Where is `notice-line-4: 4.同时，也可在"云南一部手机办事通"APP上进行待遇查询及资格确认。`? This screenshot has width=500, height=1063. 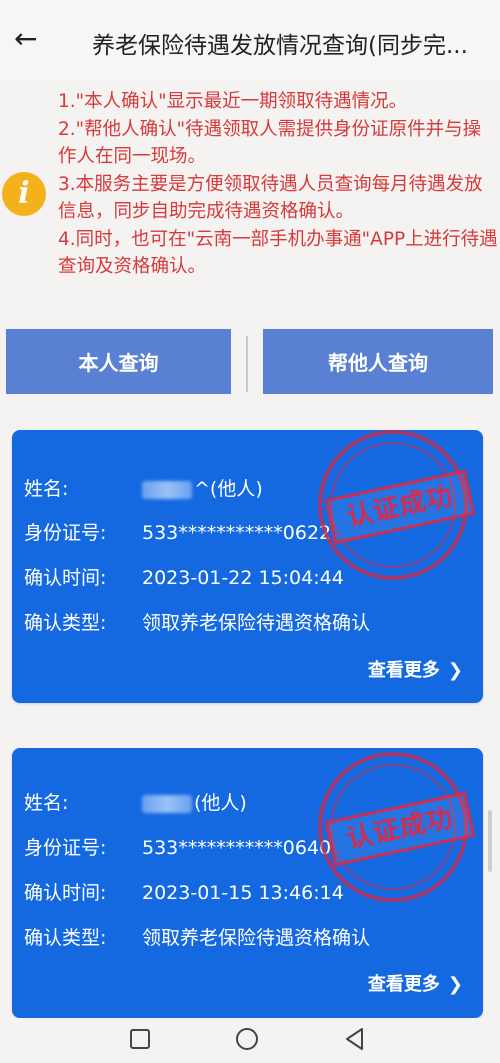 notice-line-4: 4.同时，也可在"云南一部手机办事通"APP上进行待遇查询及资格确认。 is located at coordinates (278, 253).